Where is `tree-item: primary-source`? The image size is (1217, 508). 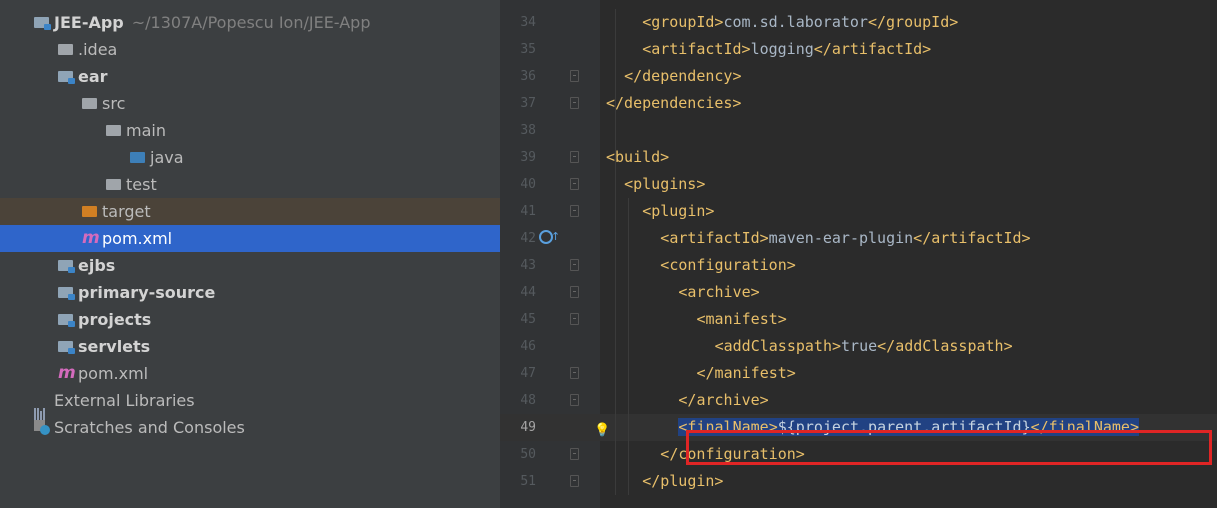 tree-item: primary-source is located at coordinates (250, 292).